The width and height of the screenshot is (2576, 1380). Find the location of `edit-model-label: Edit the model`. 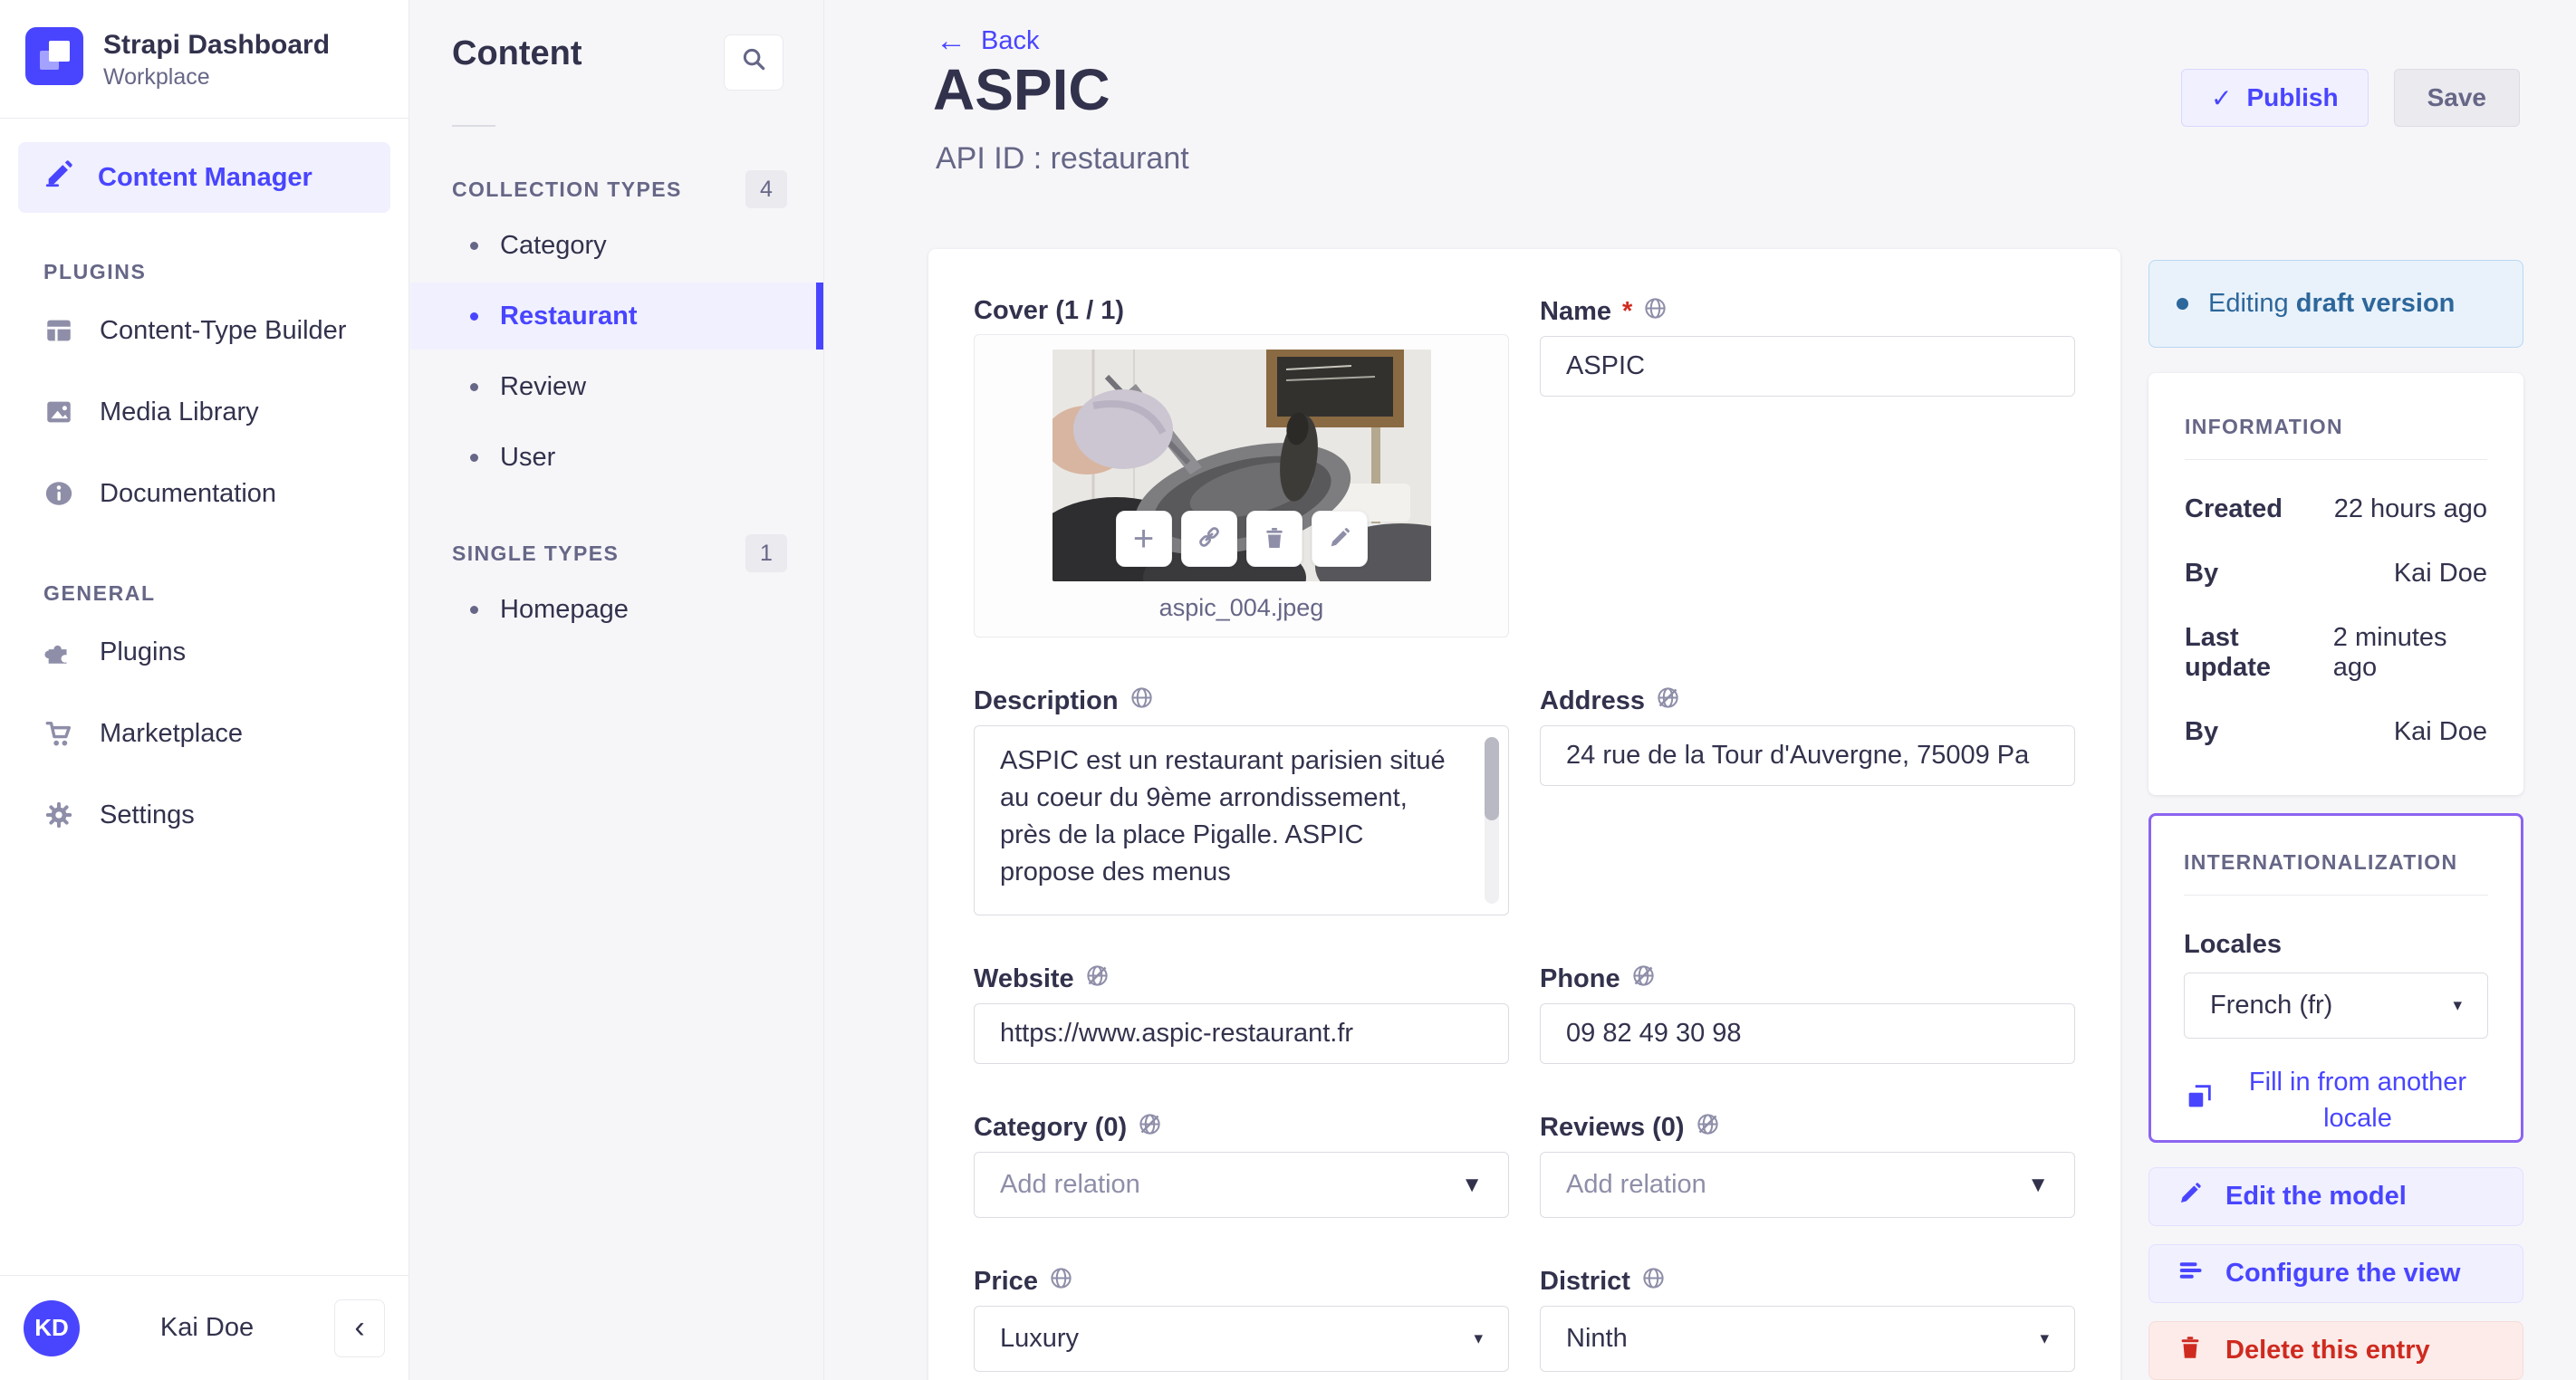

edit-model-label: Edit the model is located at coordinates (2316, 1196).